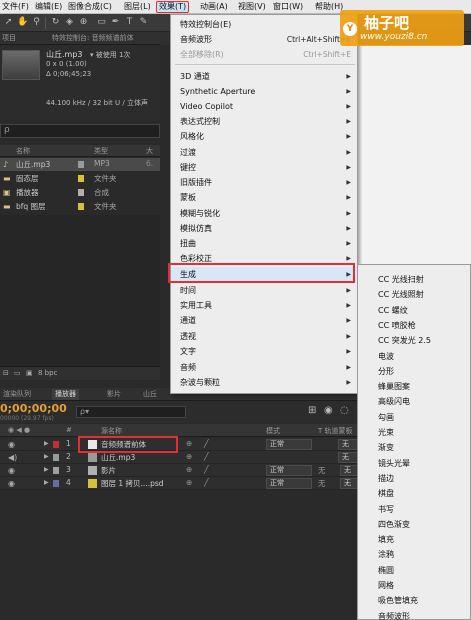 Image resolution: width=471 pixels, height=620 pixels. Describe the element at coordinates (264, 336) in the screenshot. I see `effect-menu-item: 透视 ▶` at that location.